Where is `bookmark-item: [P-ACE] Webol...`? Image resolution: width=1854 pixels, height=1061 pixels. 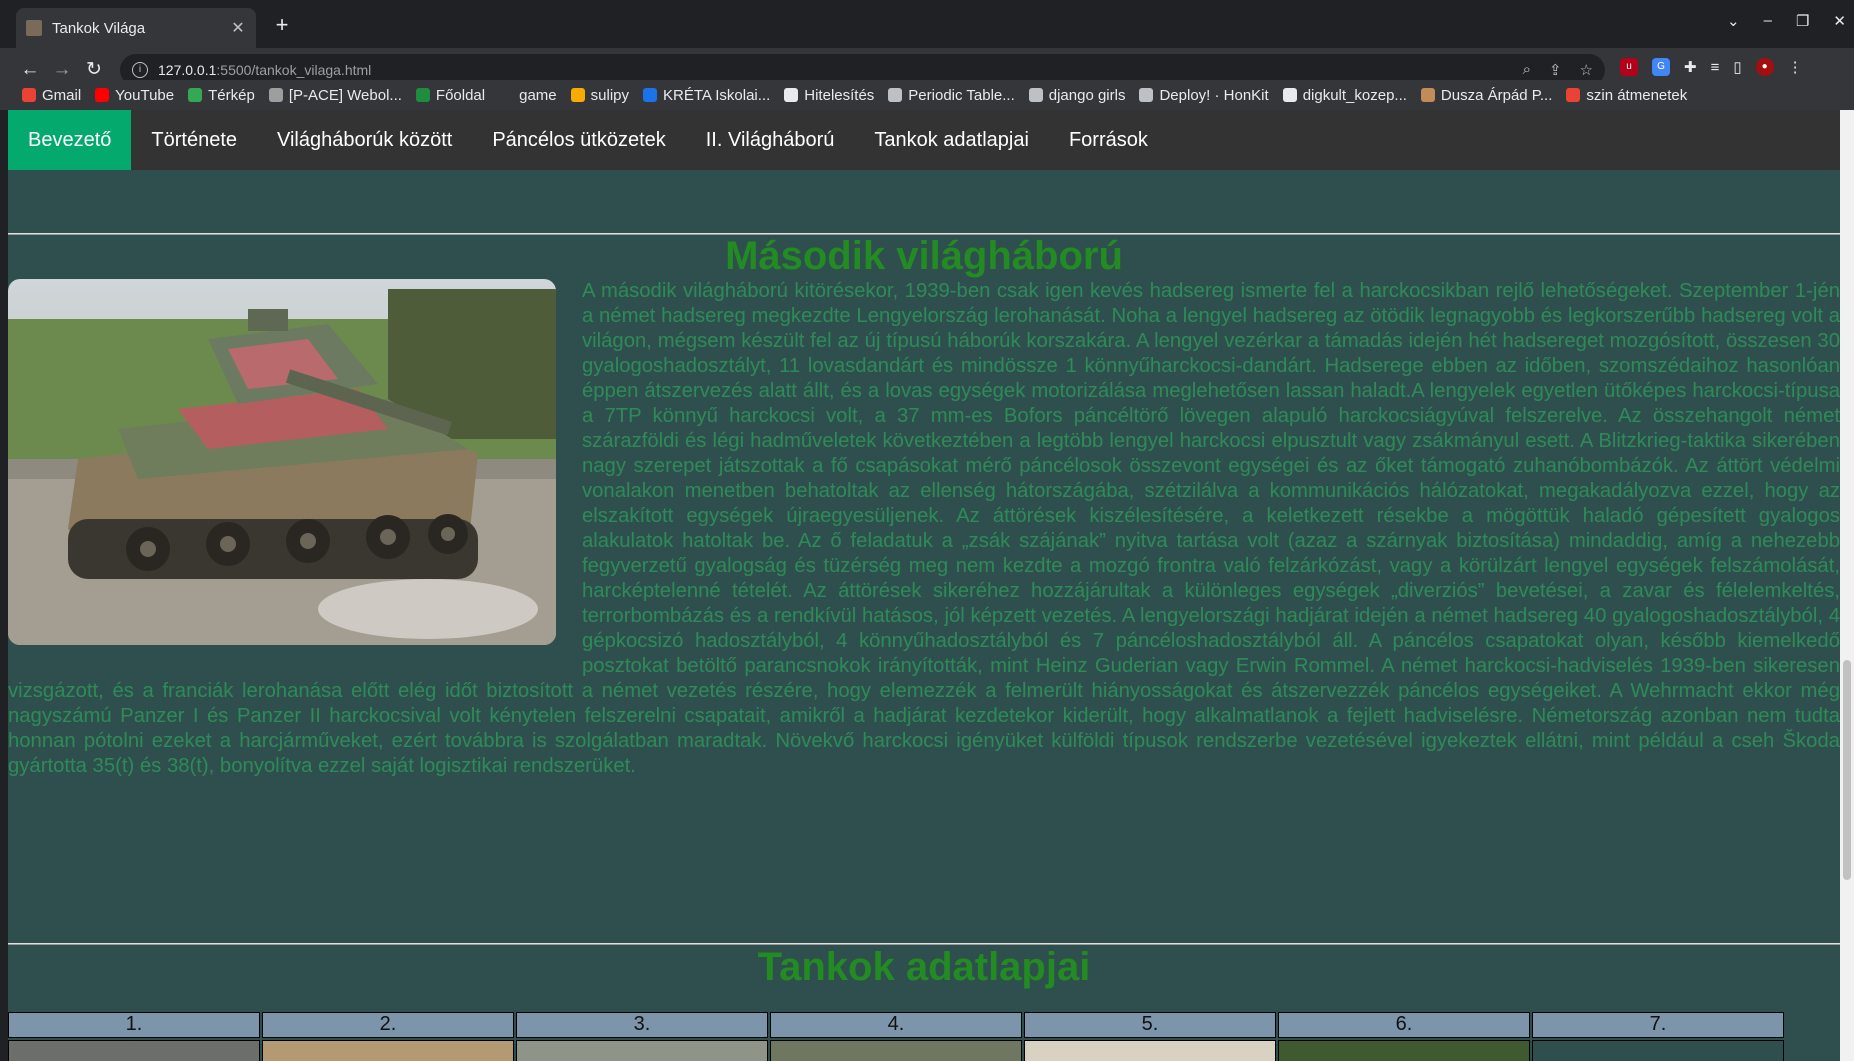 bookmark-item: [P-ACE] Webol... is located at coordinates (335, 95).